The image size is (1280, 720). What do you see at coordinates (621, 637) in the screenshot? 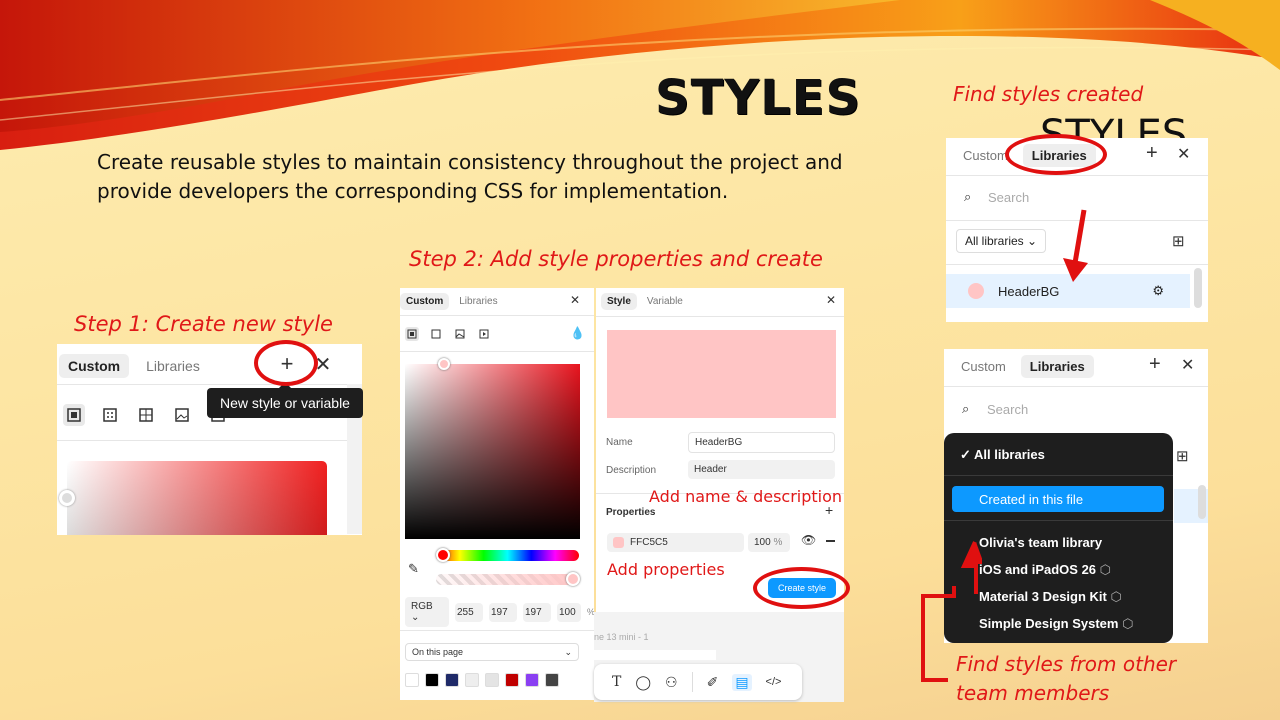
I see `frame-label: ne 13 mini - 1` at bounding box center [621, 637].